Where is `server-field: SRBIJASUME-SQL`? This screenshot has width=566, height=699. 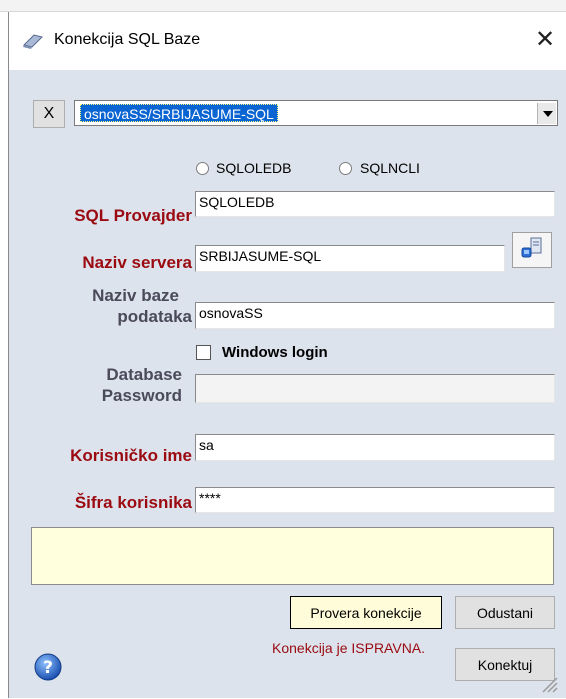
server-field: SRBIJASUME-SQL is located at coordinates (350, 258).